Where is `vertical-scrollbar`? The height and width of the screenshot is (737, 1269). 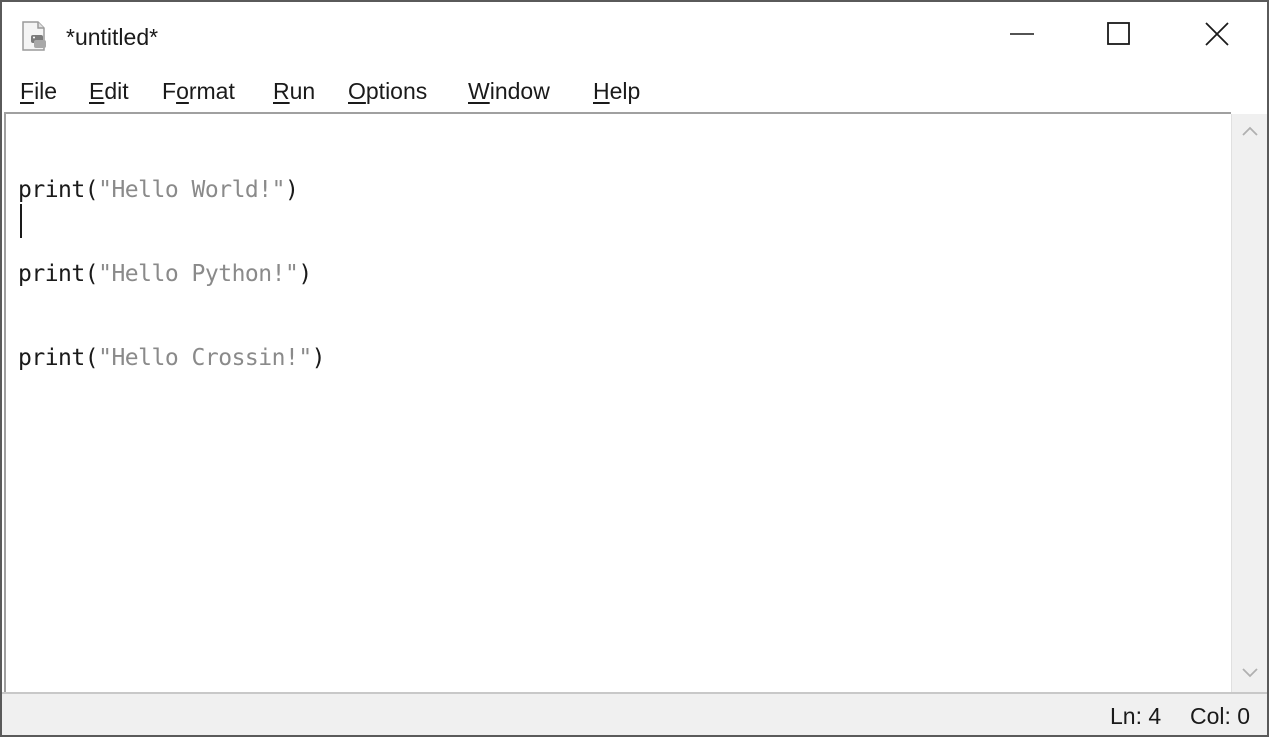 vertical-scrollbar is located at coordinates (1249, 403).